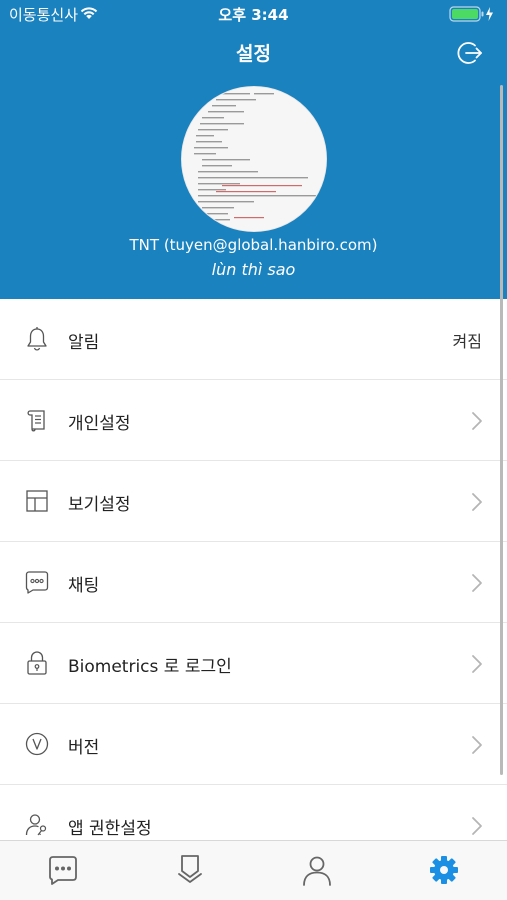  Describe the element at coordinates (150, 667) in the screenshot. I see `menu-item-label: Biometrics 로 로그인` at that location.